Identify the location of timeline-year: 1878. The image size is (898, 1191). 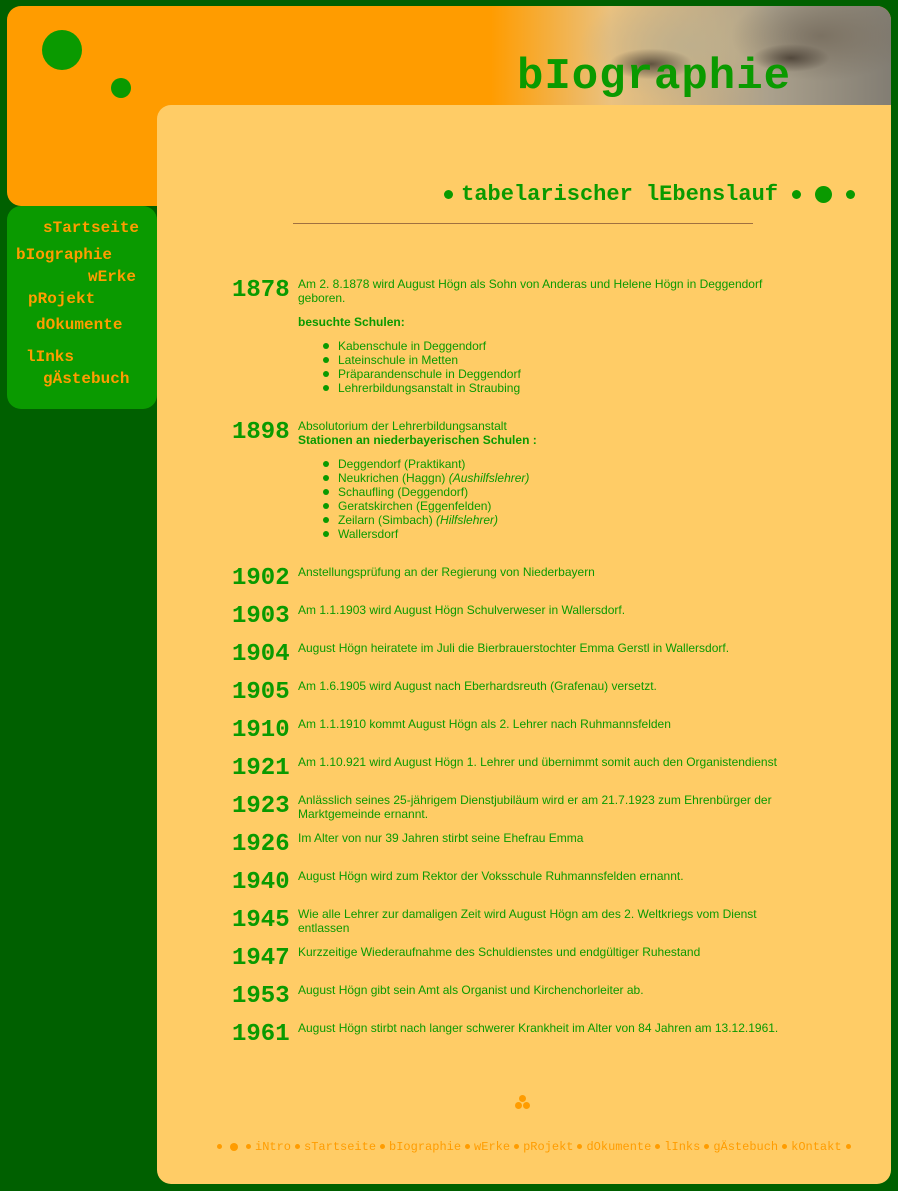
(261, 290).